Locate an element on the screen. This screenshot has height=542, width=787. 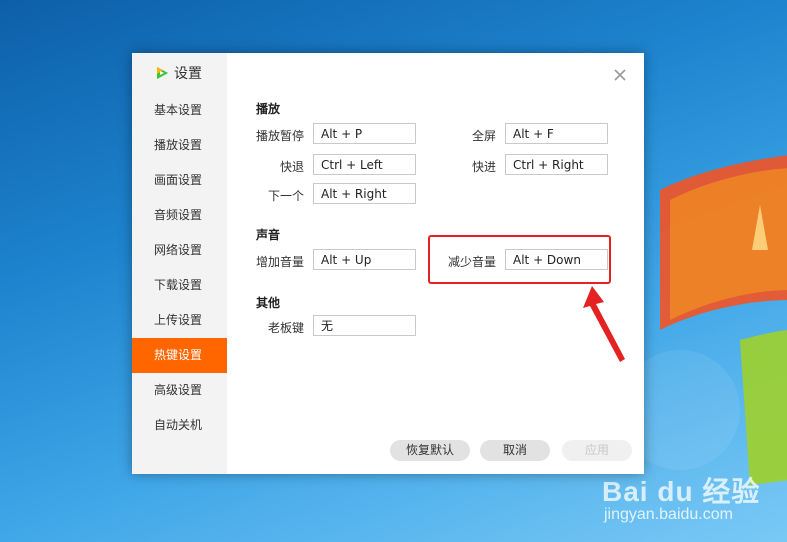
reset-defaults-button: 恢复默认 is located at coordinates (430, 450).